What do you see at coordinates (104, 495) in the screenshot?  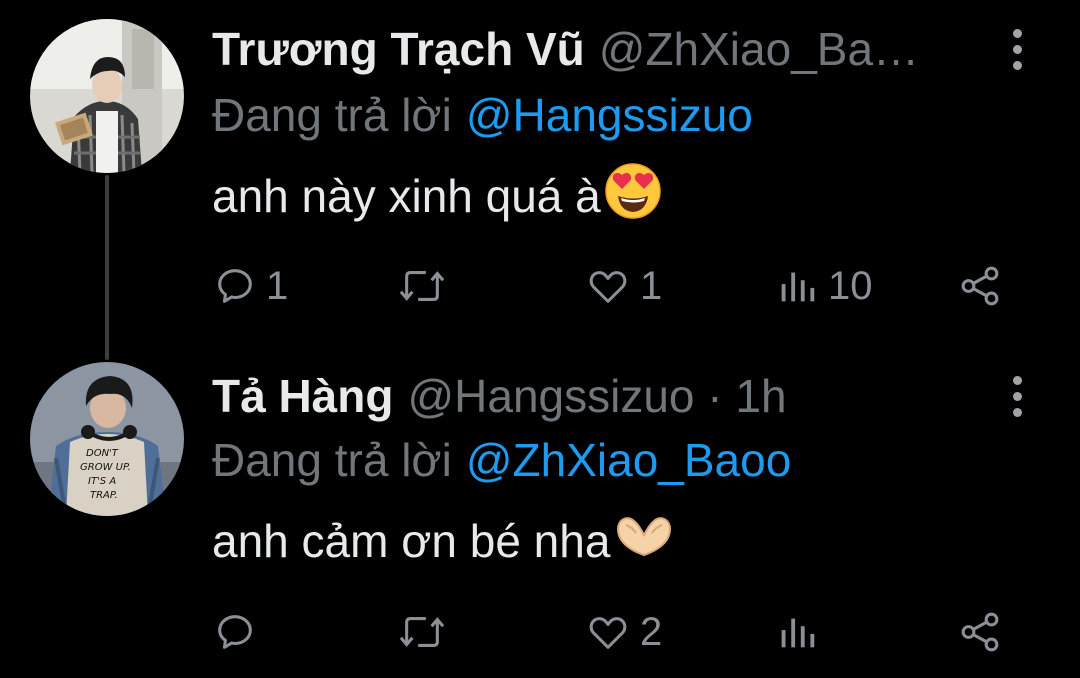 I see `shirt-text-line-4: TRAP.` at bounding box center [104, 495].